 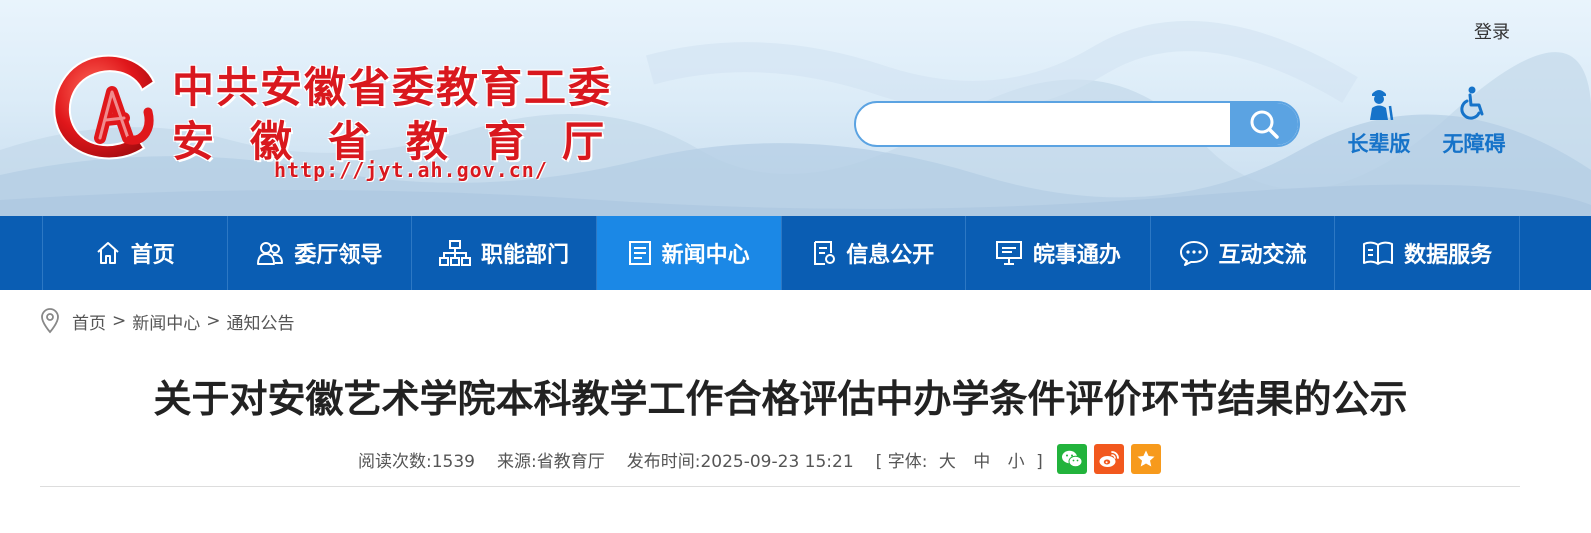 I want to click on elder-version-link: 长辈版, so click(x=1379, y=122).